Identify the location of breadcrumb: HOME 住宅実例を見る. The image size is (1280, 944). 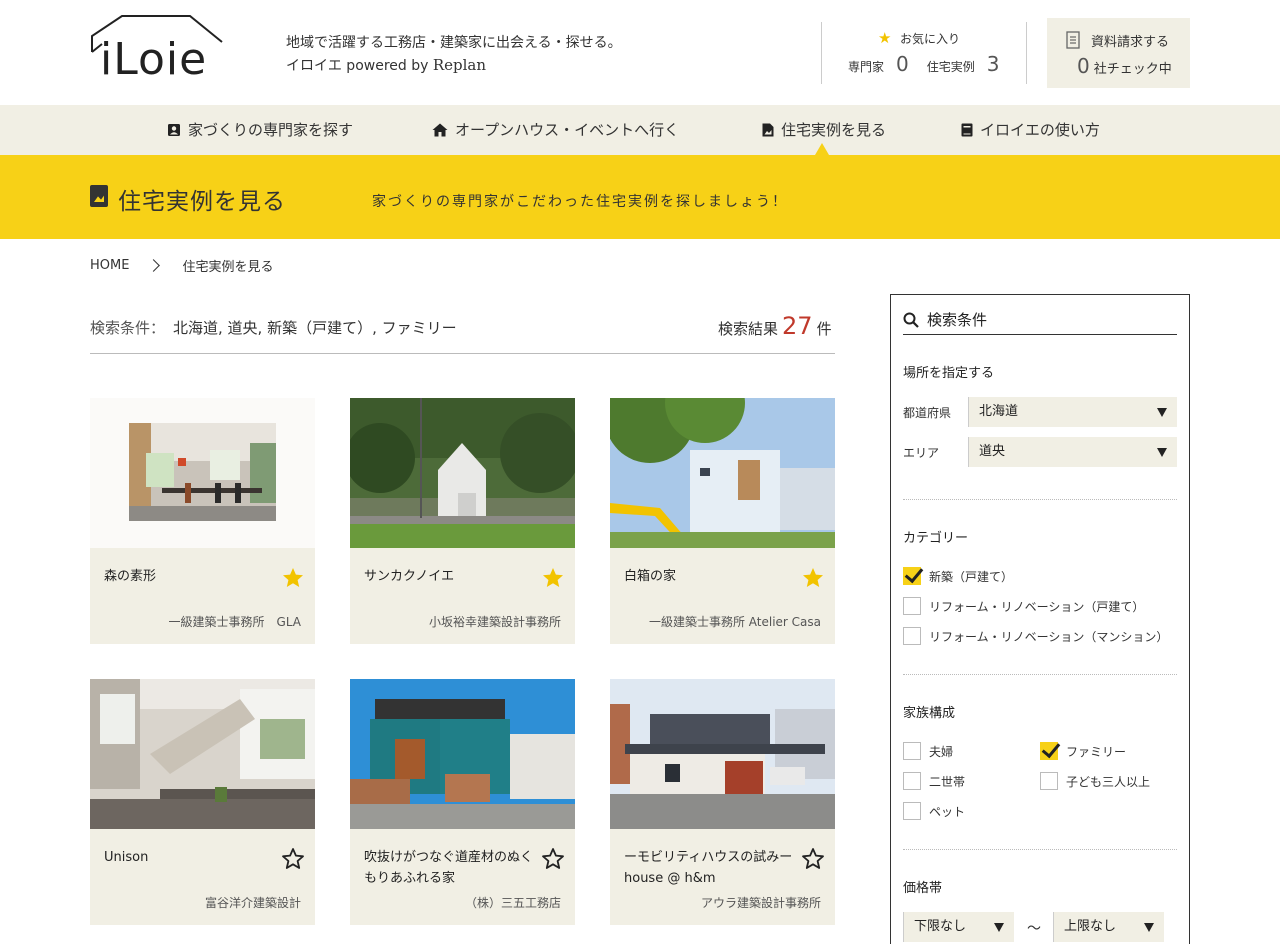
(181, 265).